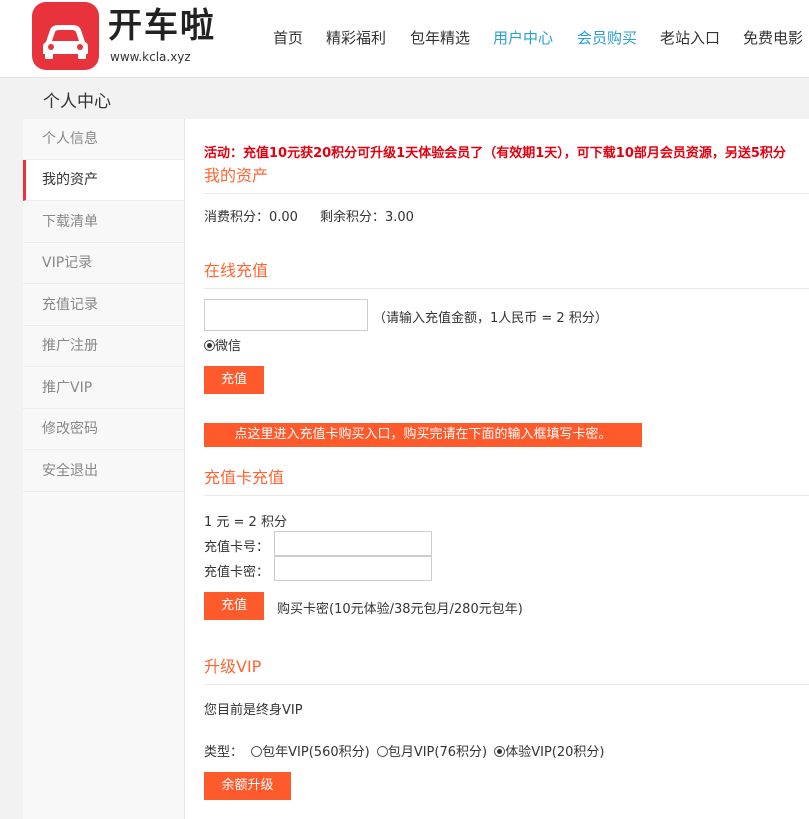  I want to click on page-title: 个人中心, so click(77, 102).